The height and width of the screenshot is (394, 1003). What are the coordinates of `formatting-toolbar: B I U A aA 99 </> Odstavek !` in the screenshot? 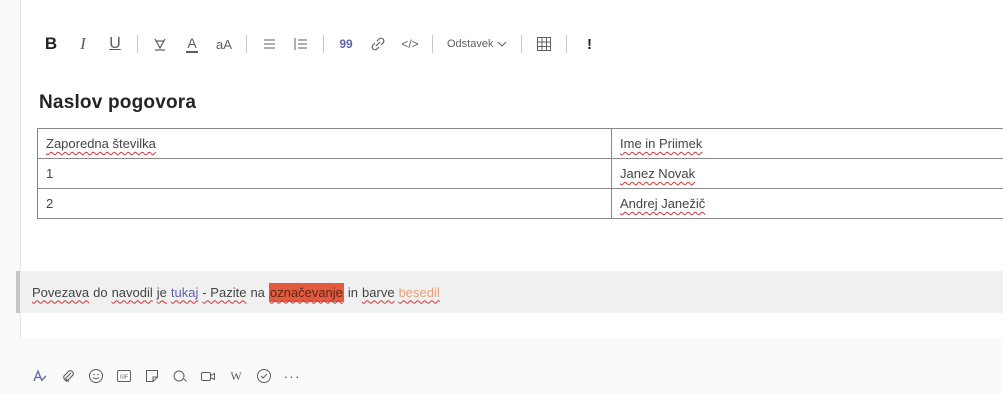 It's located at (320, 44).